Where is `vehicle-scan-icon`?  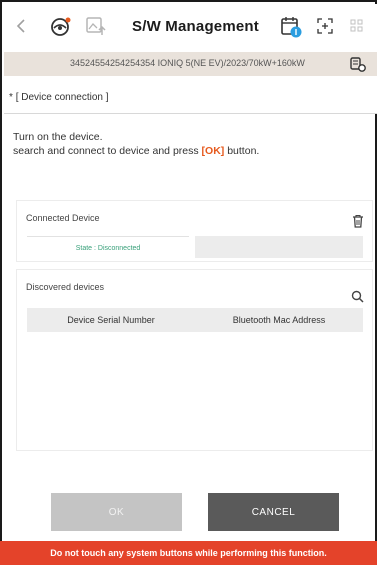
vehicle-scan-icon is located at coordinates (60, 27).